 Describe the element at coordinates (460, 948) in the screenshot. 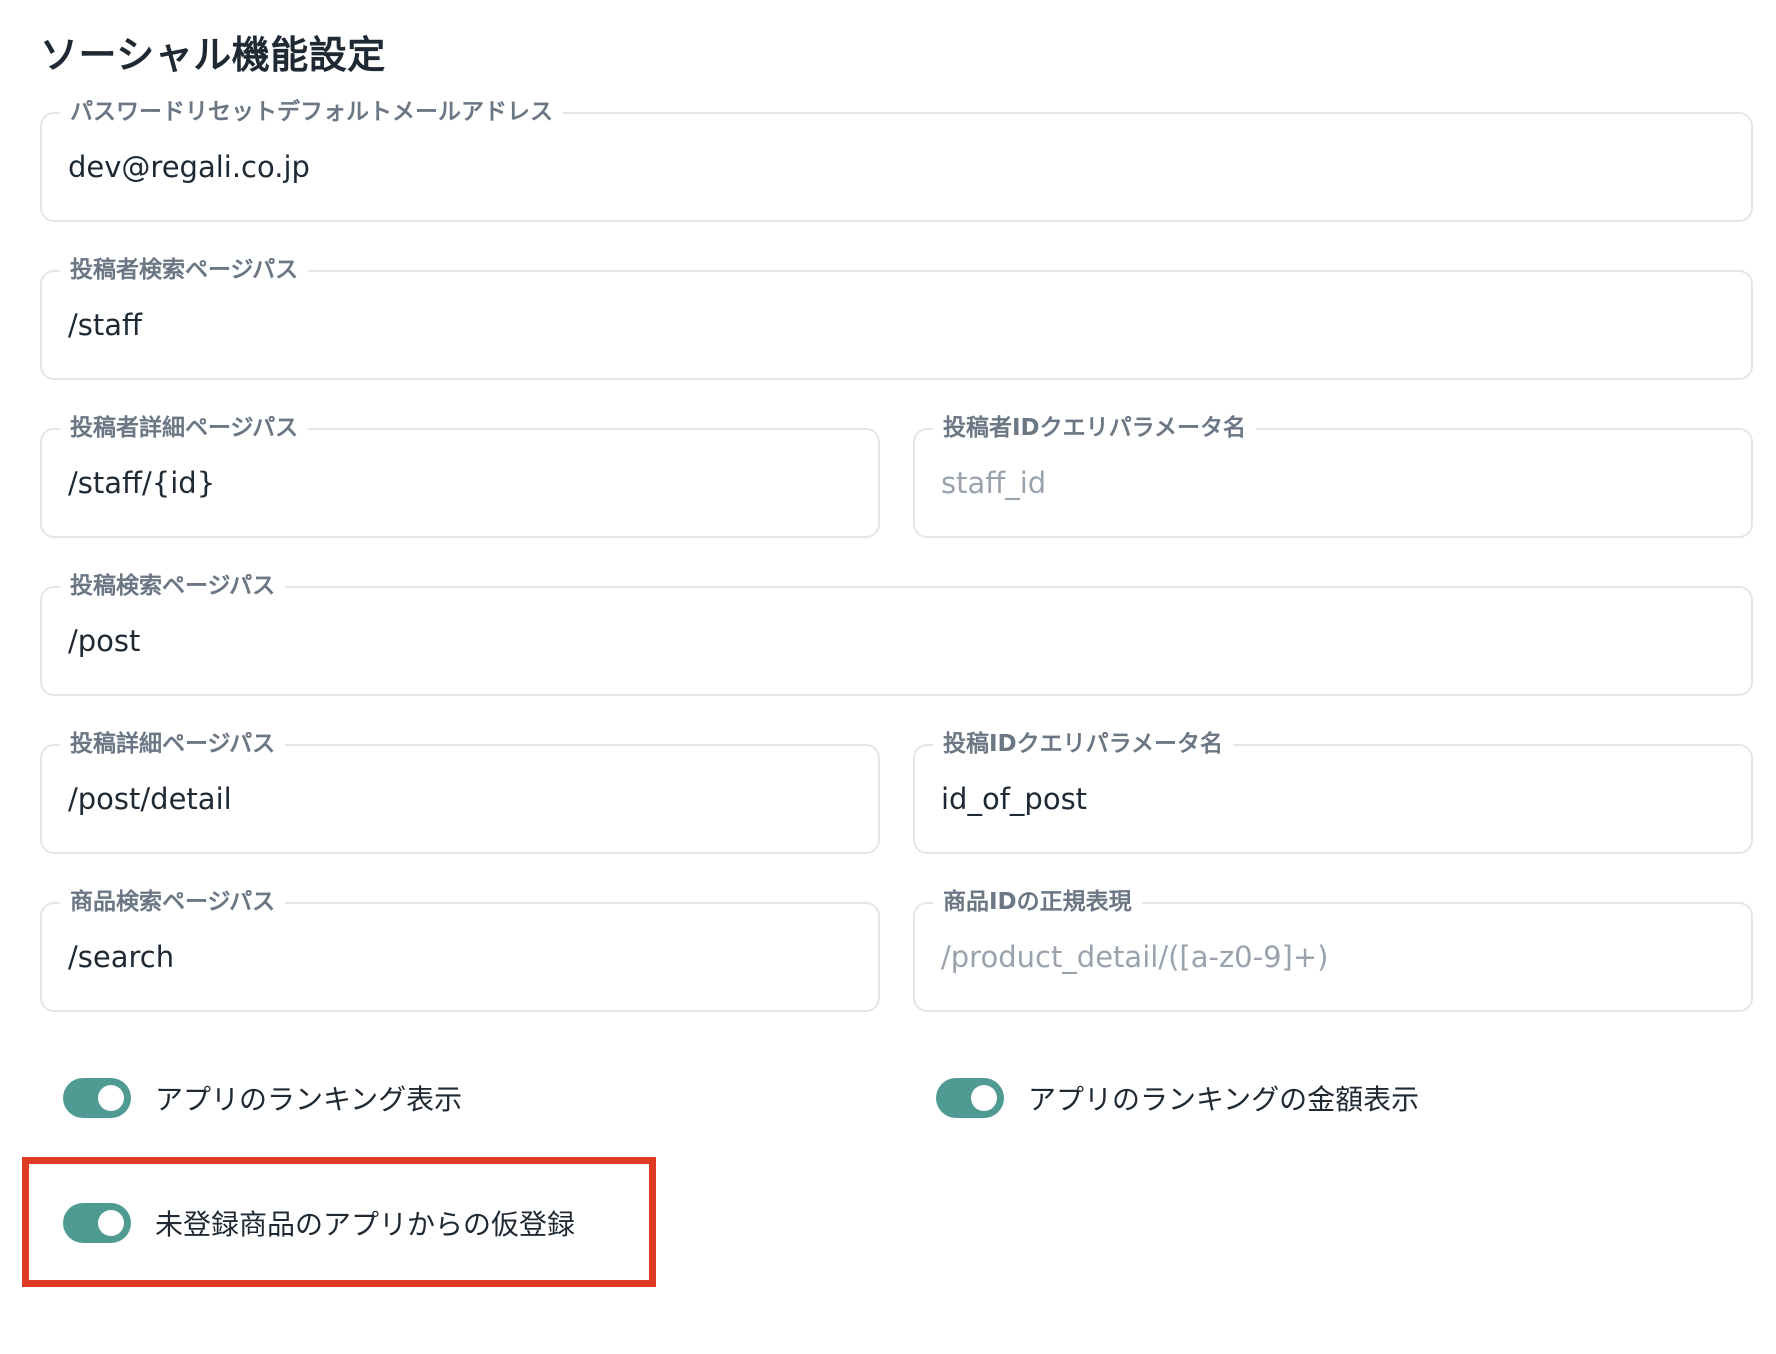

I see `product-search-path-field: 商品検索ページパス /search` at that location.